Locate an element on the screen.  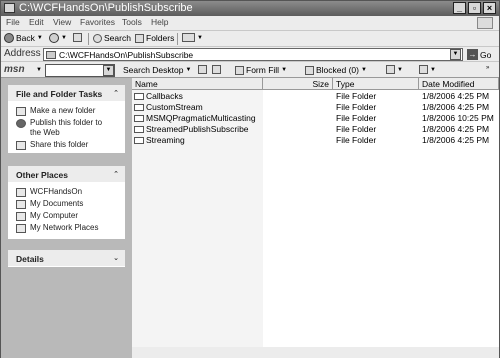
file-row: Streaming File Folder 1/8/2006 4:25 PM is located at coordinates (315, 140).